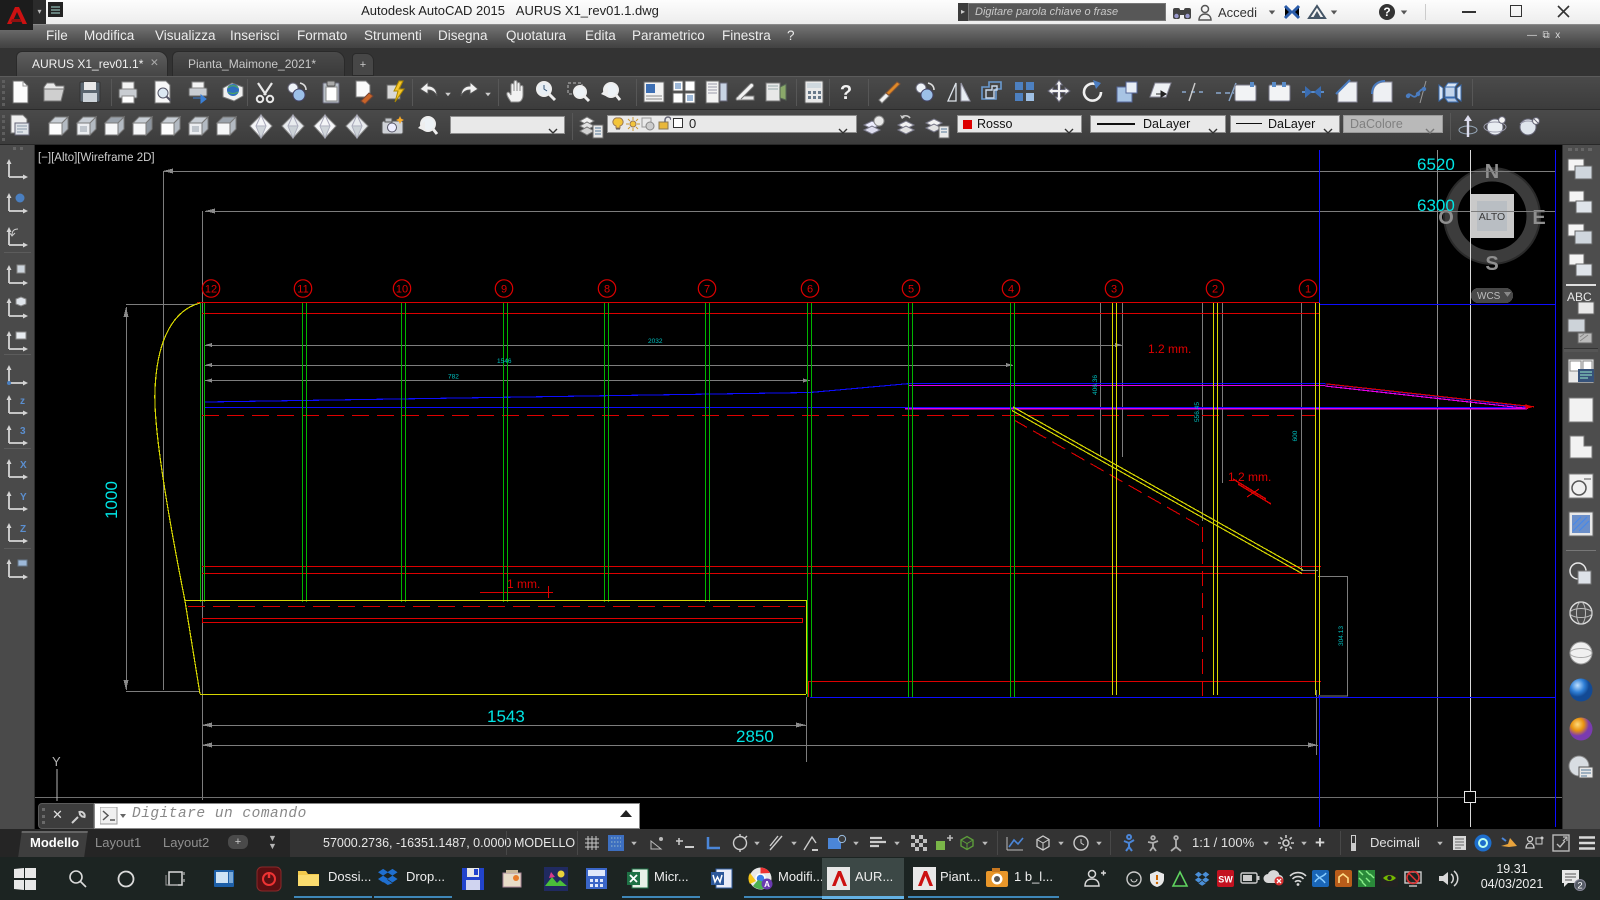 This screenshot has width=1600, height=900. What do you see at coordinates (767, 884) in the screenshot?
I see `svg-text: A` at bounding box center [767, 884].